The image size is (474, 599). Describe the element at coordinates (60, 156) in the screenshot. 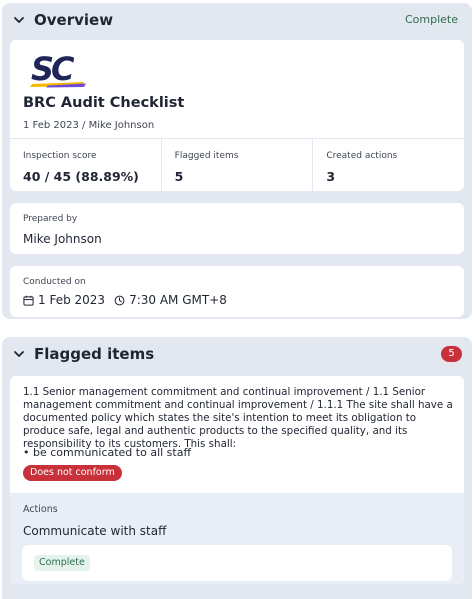

I see `stat-label: Inspection score` at that location.